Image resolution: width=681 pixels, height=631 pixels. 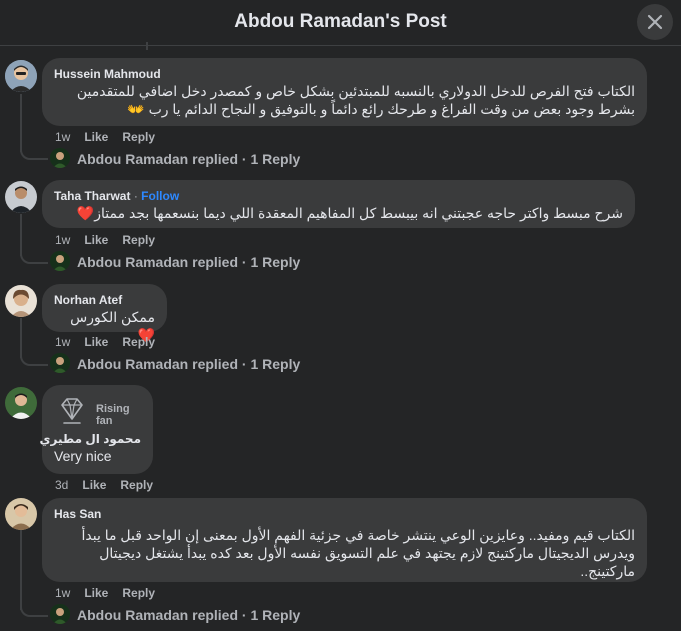 I want to click on comment-text-line: ماركتينج.., so click(x=607, y=571).